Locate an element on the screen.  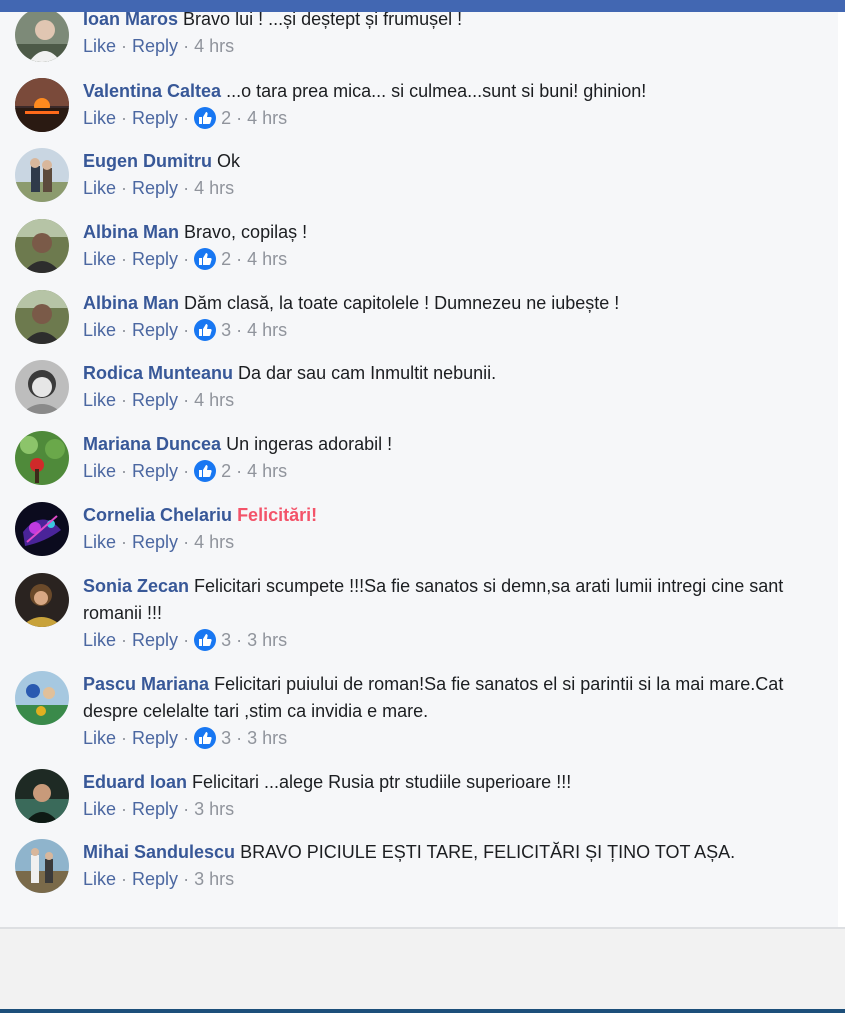
comment-author: Rodica Munteanu is located at coordinates (158, 373).